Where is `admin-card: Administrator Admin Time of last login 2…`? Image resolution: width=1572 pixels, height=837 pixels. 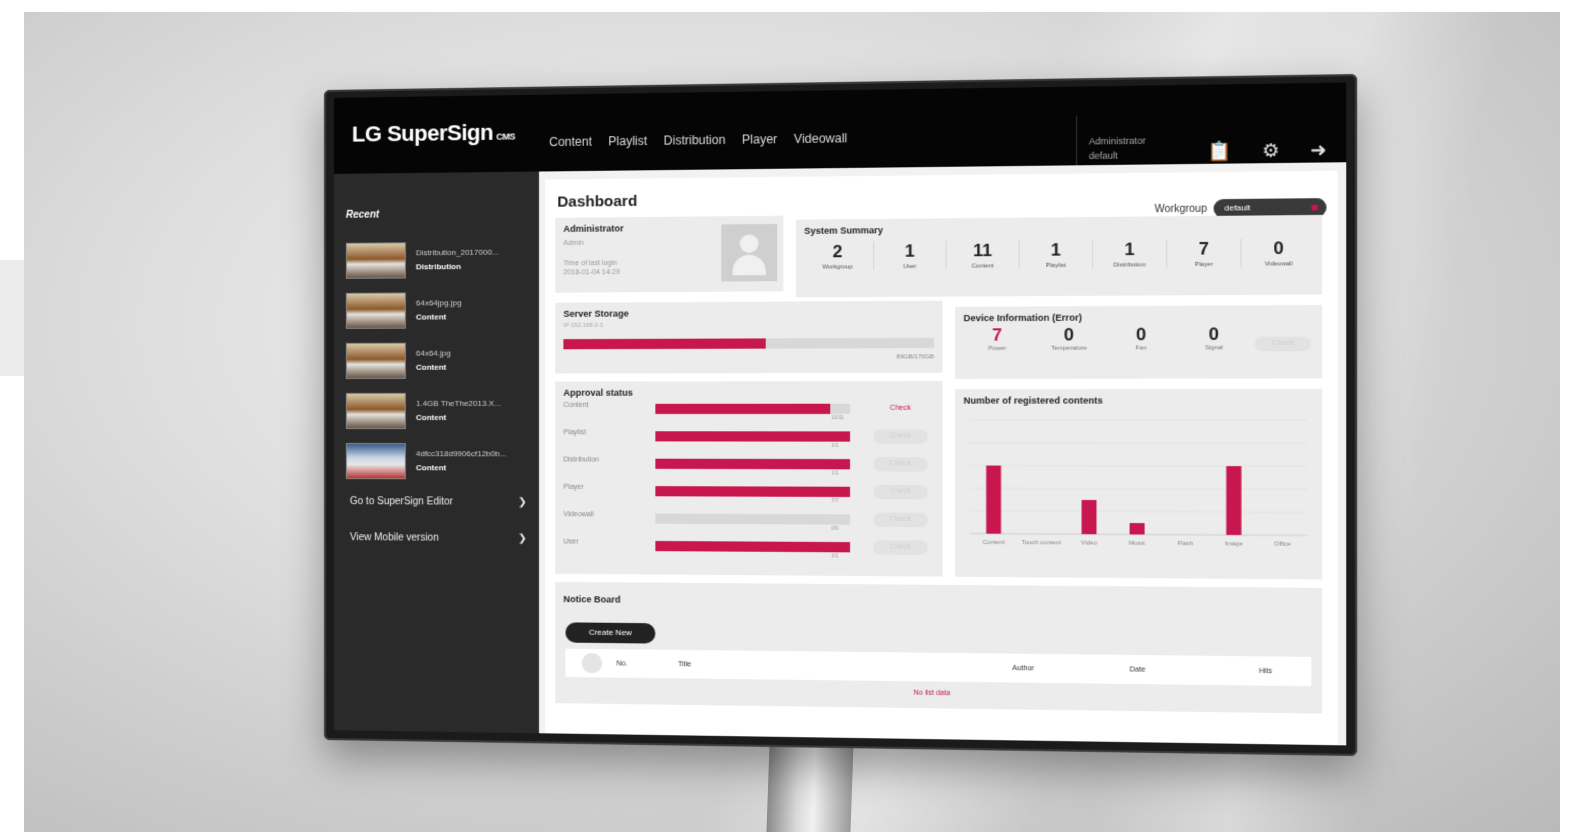 admin-card: Administrator Admin Time of last login 2… is located at coordinates (669, 254).